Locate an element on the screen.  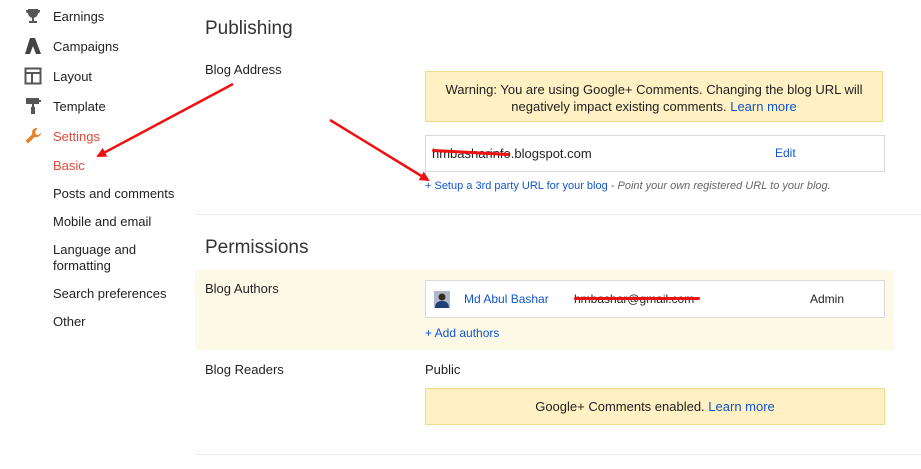
settings-sub-posts-comments: Posts and comments is located at coordinates (113, 194).